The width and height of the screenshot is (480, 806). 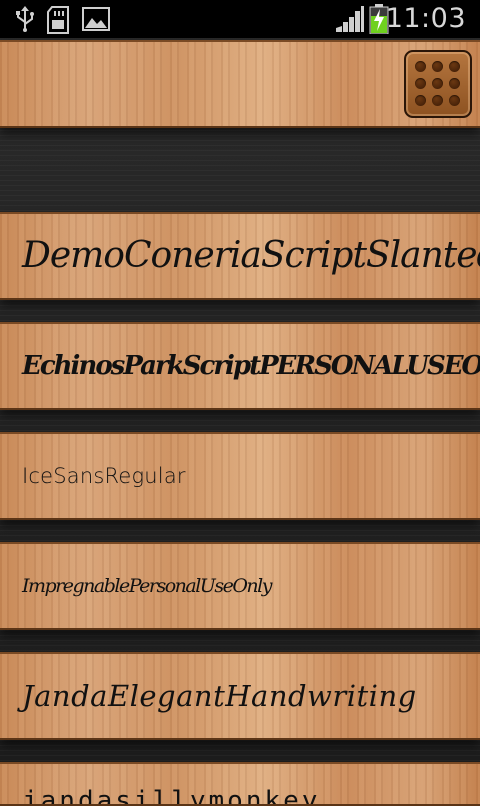 What do you see at coordinates (96, 21) in the screenshot?
I see `image-icon` at bounding box center [96, 21].